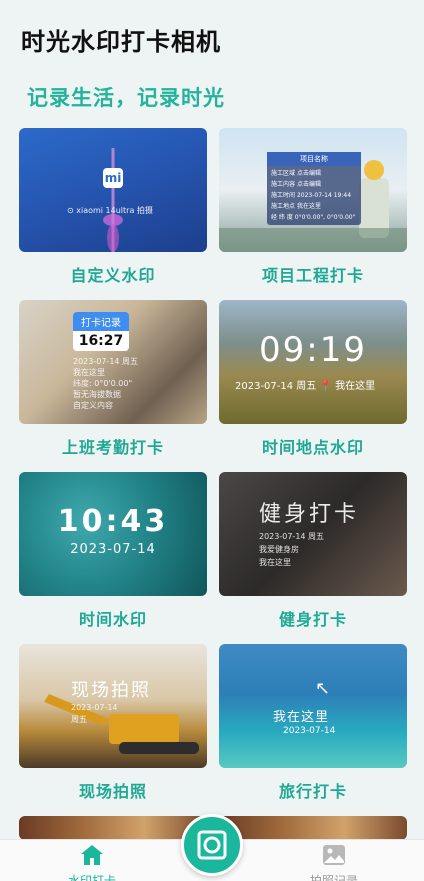  I want to click on onsite-info: 2023-07-14 周五, so click(94, 713).